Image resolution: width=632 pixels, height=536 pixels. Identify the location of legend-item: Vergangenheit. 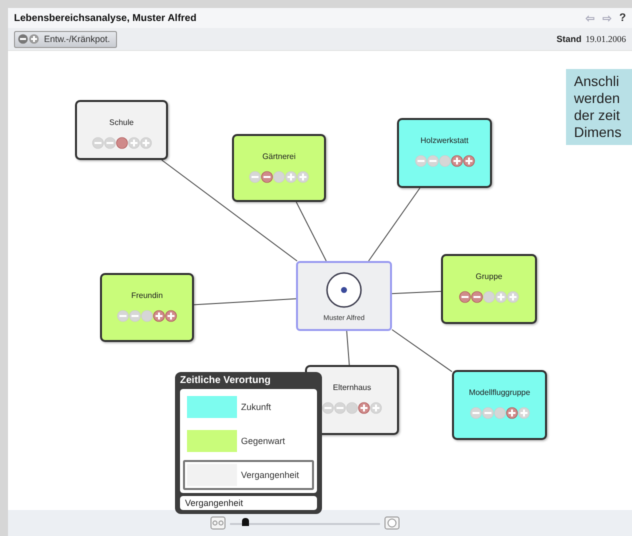
(248, 475).